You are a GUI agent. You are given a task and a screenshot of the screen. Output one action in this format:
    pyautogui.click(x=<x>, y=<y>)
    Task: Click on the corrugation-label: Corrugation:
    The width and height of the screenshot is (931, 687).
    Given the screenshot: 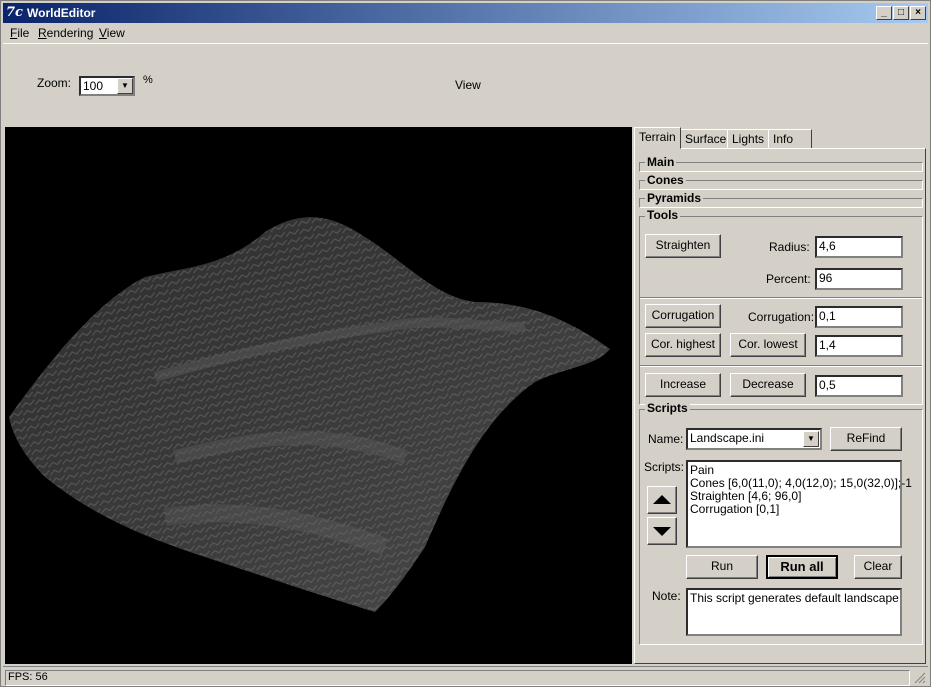 What is the action you would take?
    pyautogui.click(x=781, y=317)
    